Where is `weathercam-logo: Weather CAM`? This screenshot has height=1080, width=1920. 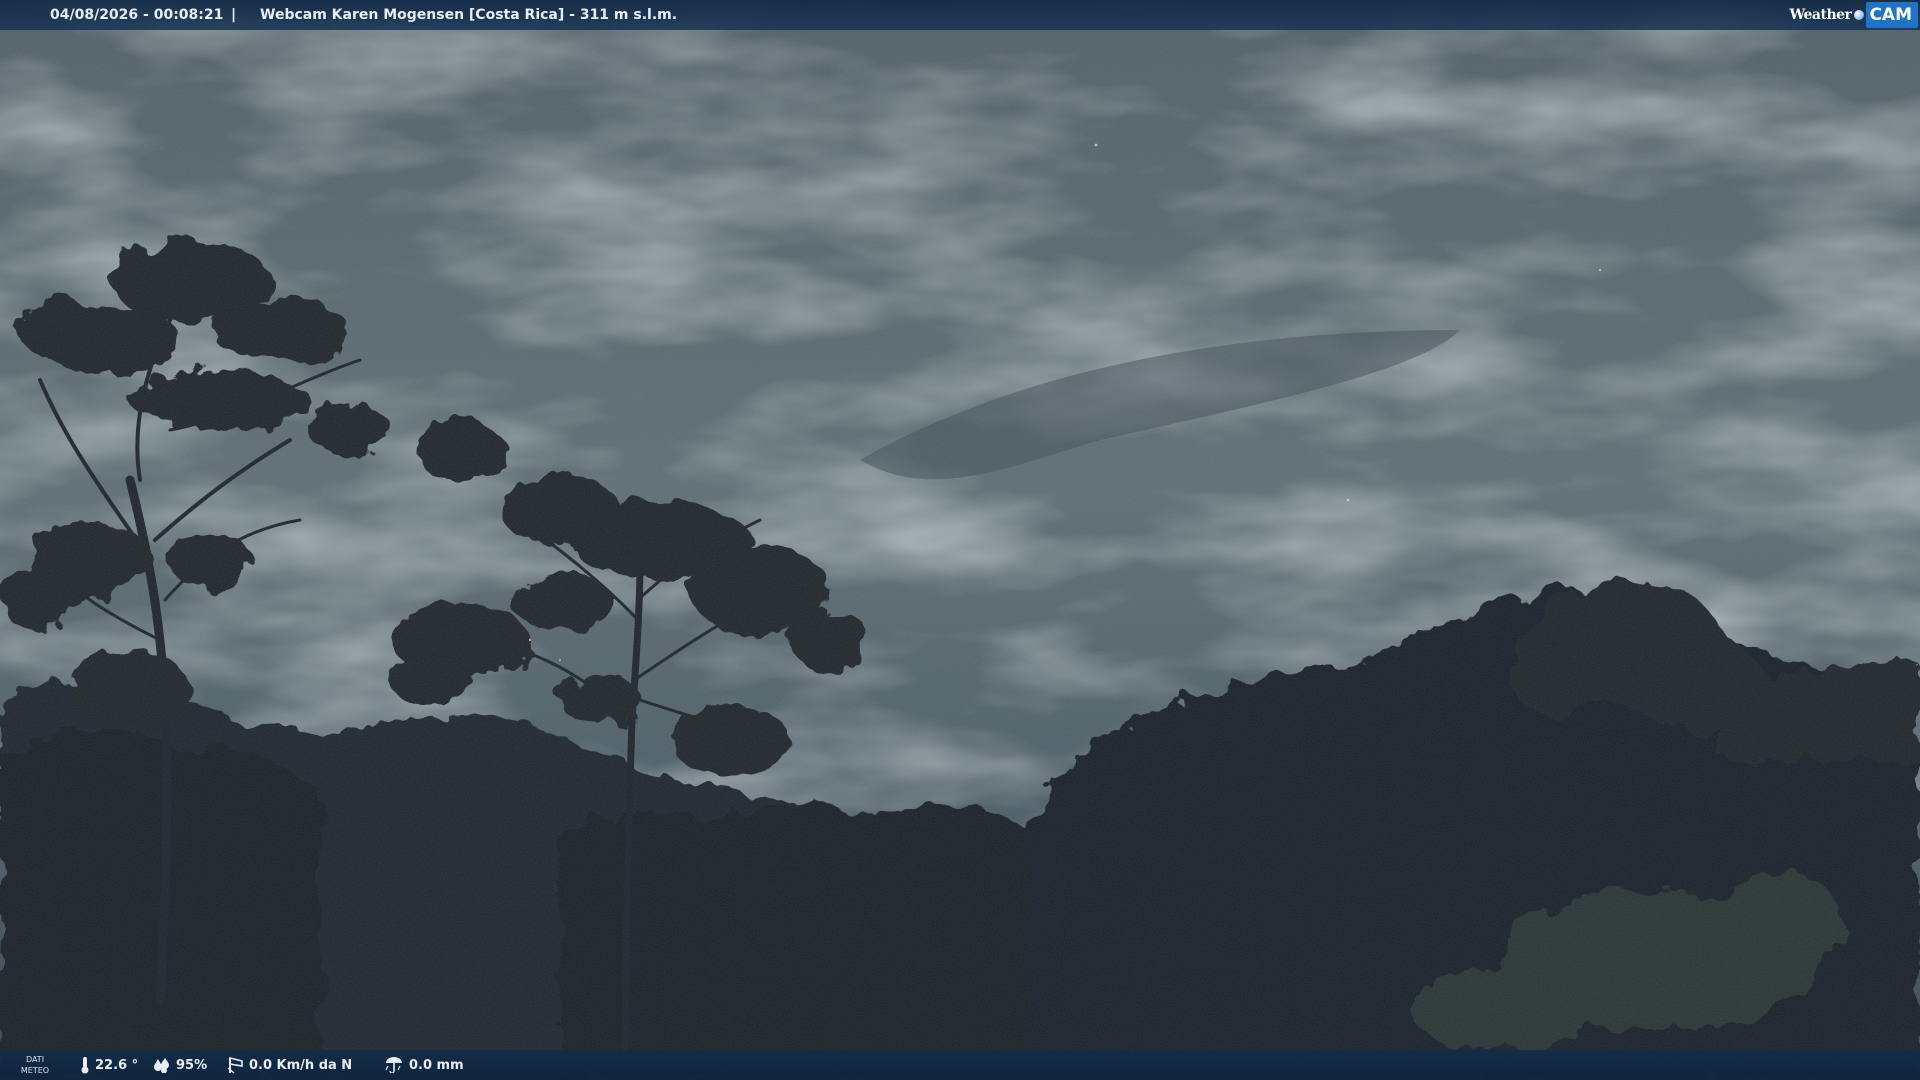 weathercam-logo: Weather CAM is located at coordinates (1854, 15).